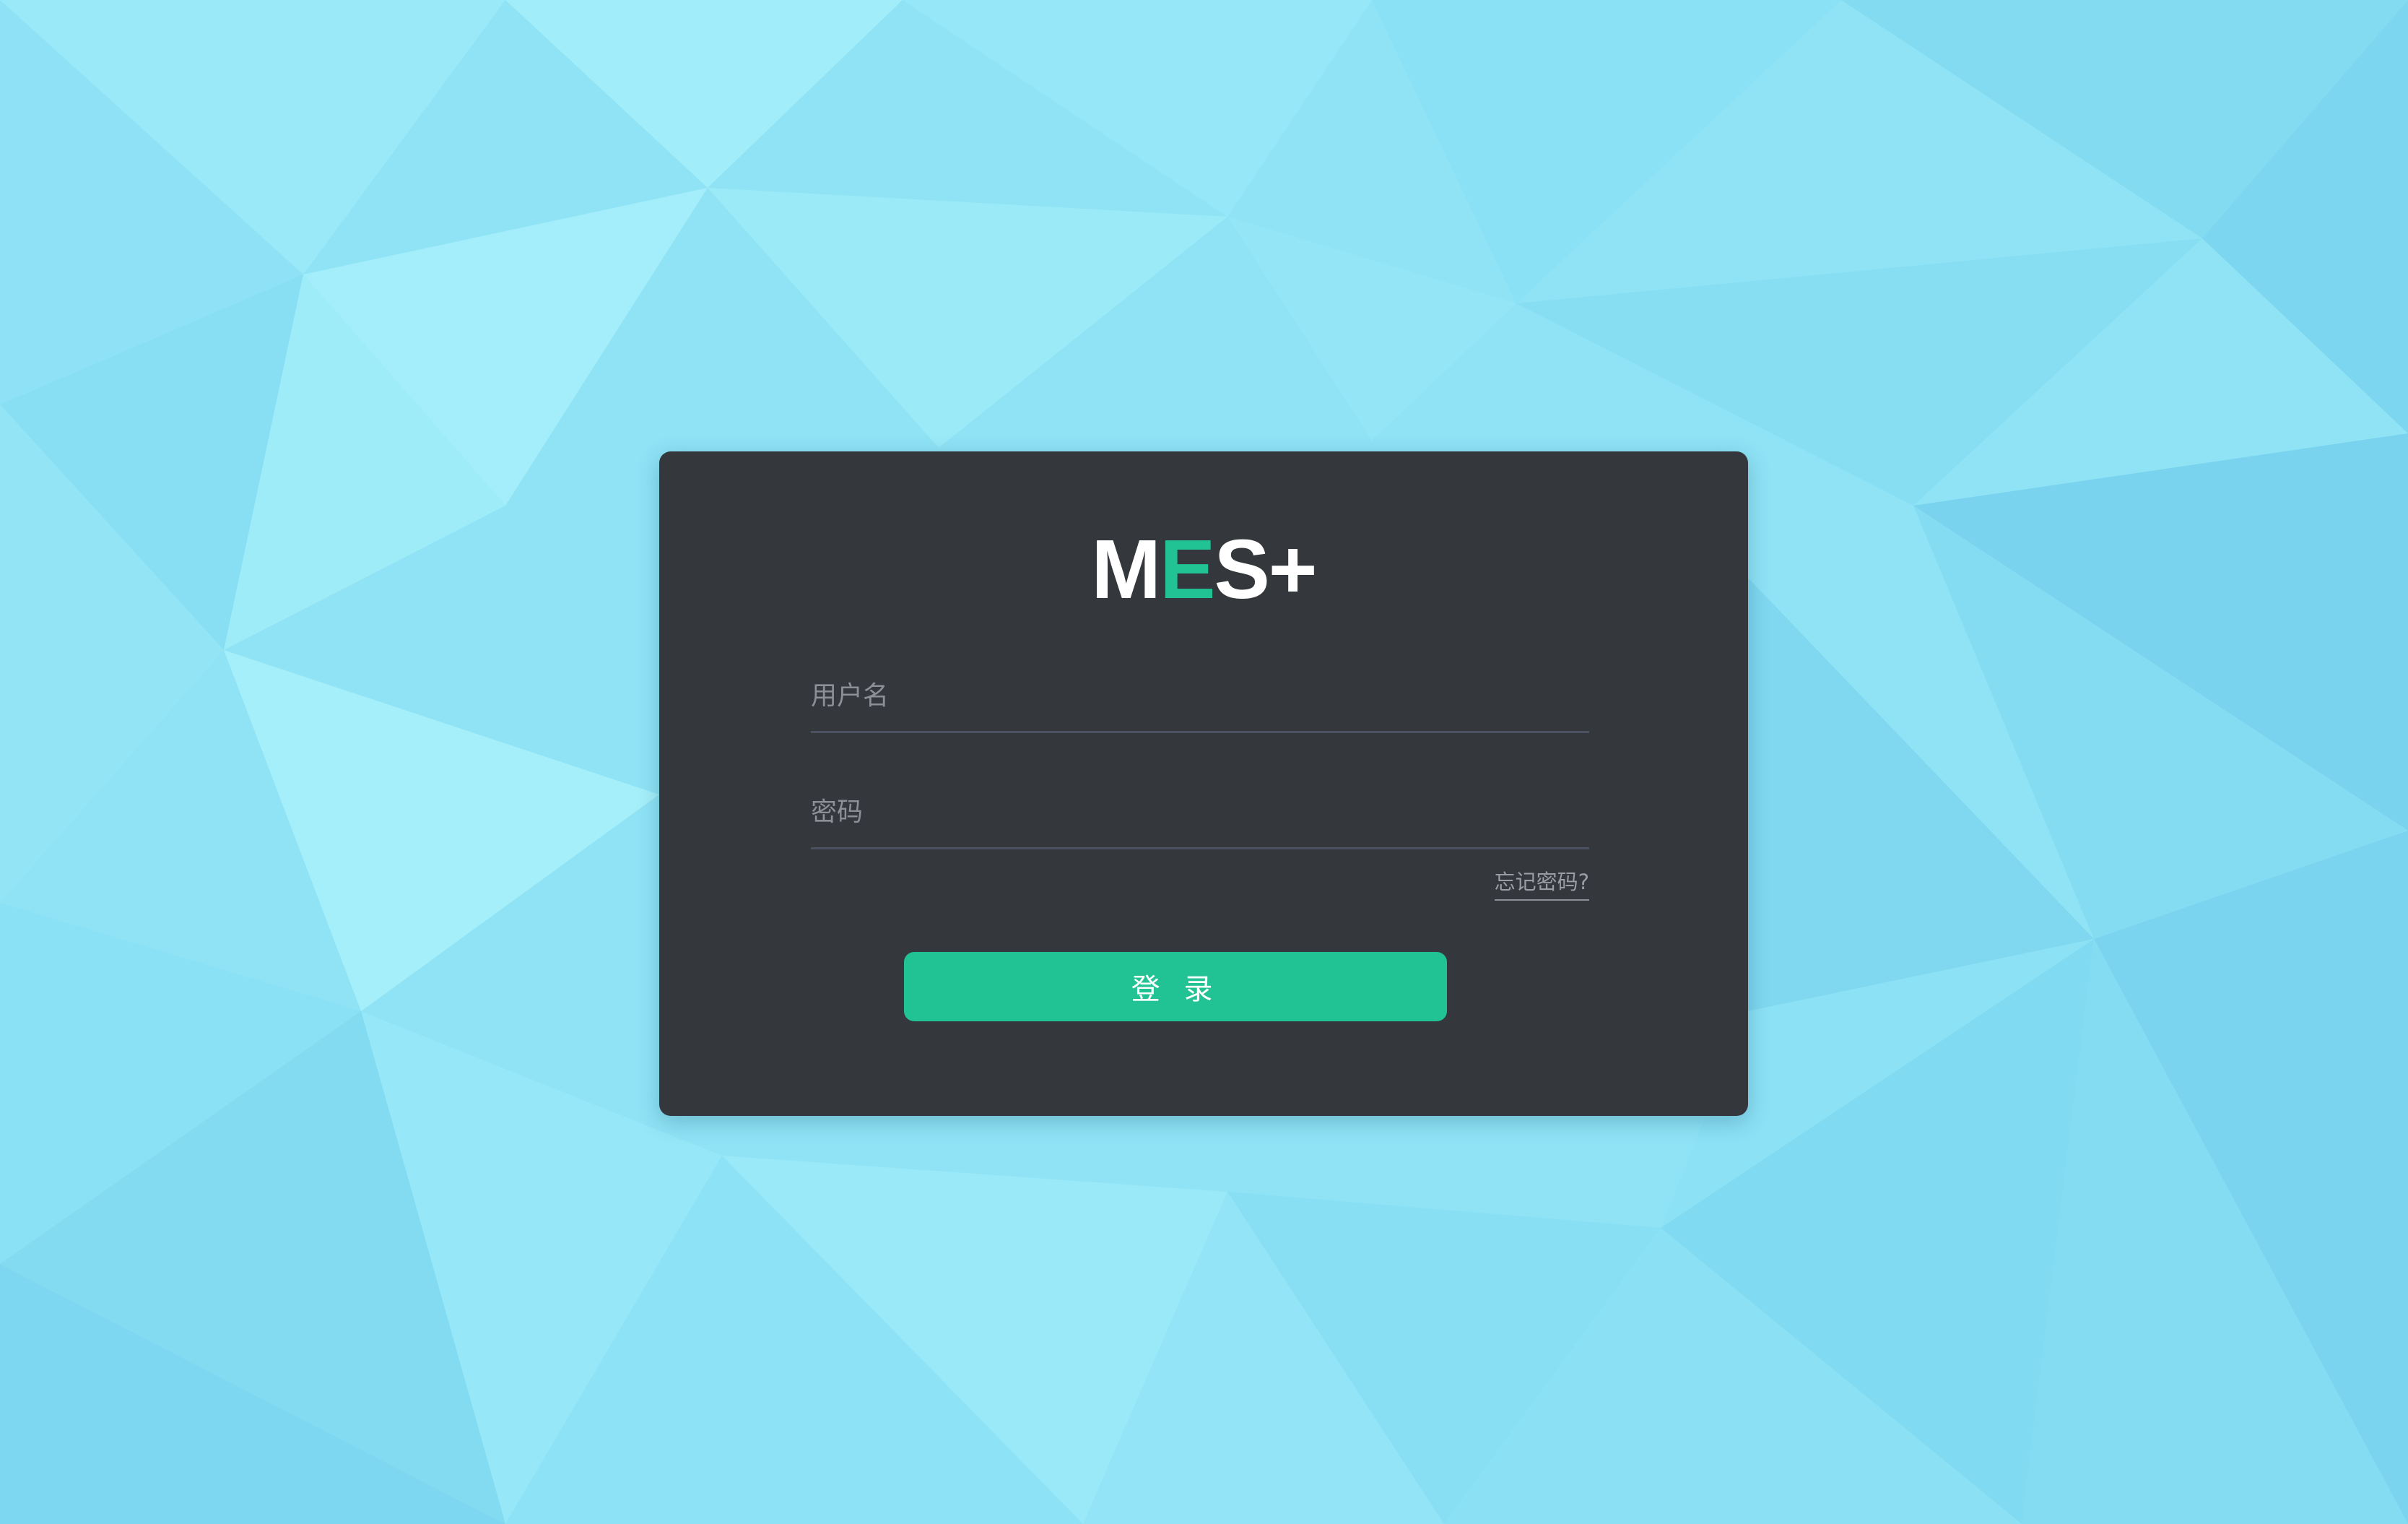  I want to click on password-input, so click(1200, 812).